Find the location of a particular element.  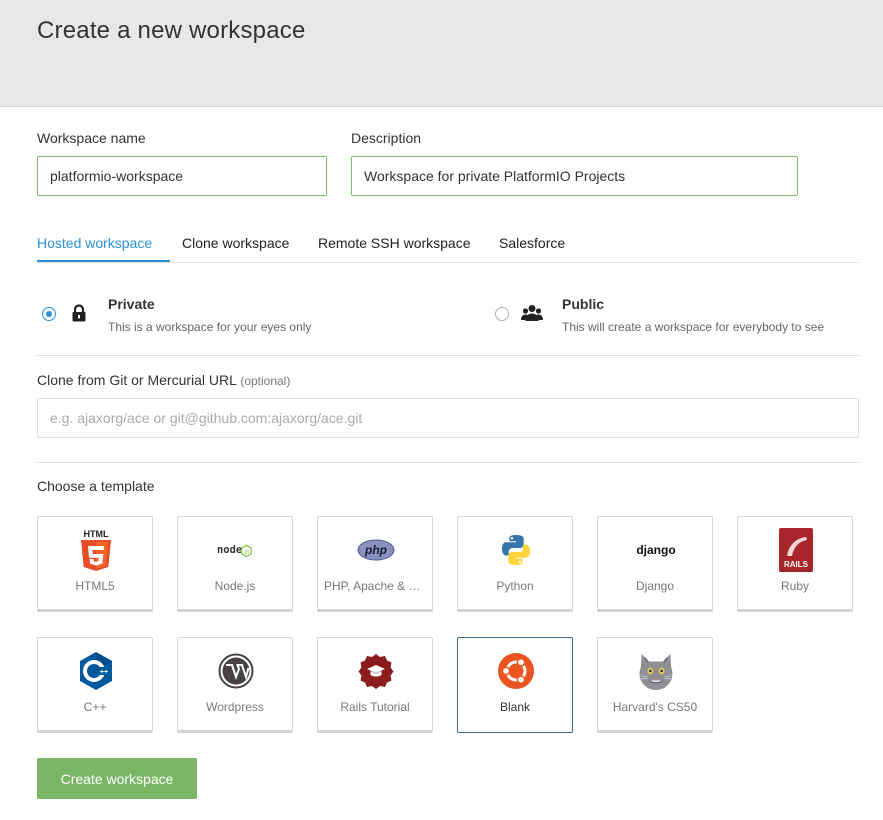

clone-url-label-text: Clone from Git or Mercurial URL is located at coordinates (137, 380).